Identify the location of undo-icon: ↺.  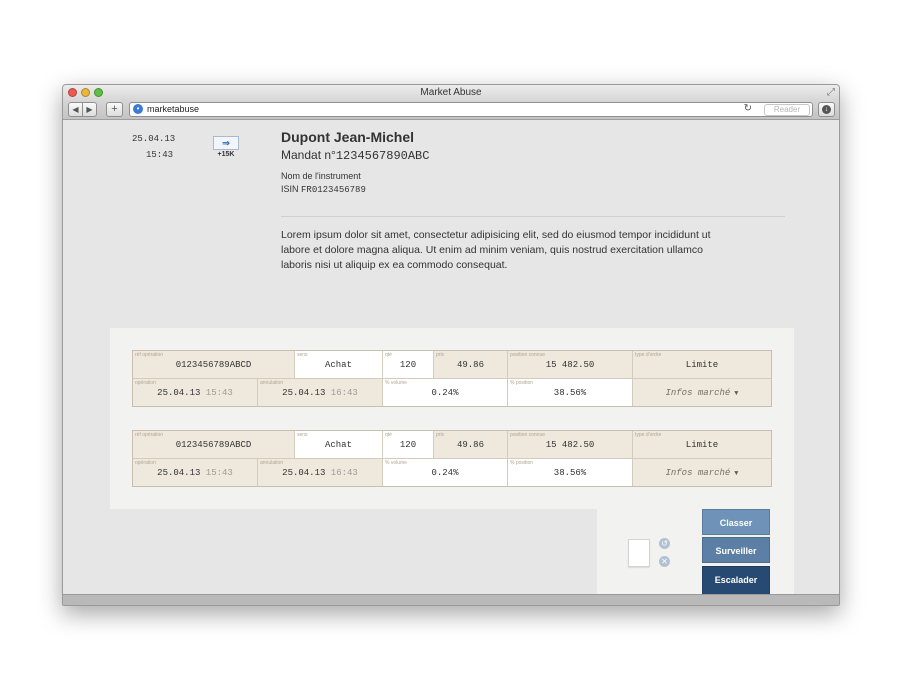
(664, 543).